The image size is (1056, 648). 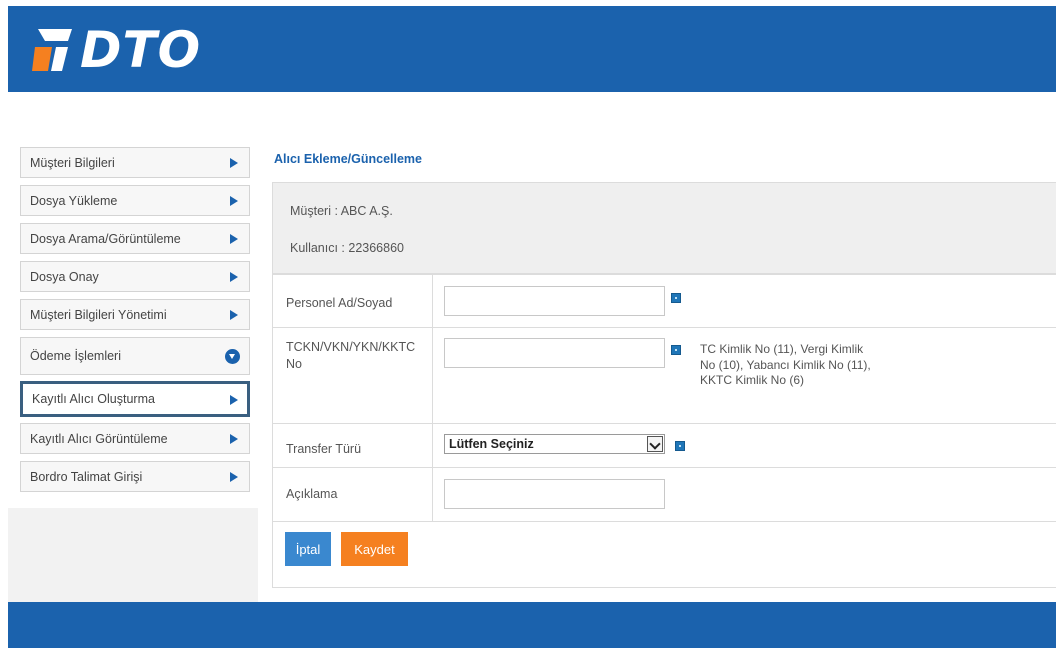 I want to click on sidebar-item-musteri-bilgileri-yonetimi: Müşteri Bilgileri Yönetimi, so click(x=135, y=314).